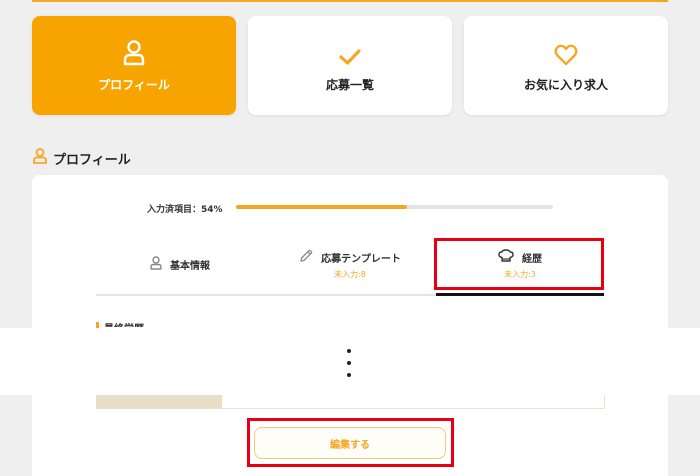  I want to click on section-title-text: プロフィール, so click(92, 160).